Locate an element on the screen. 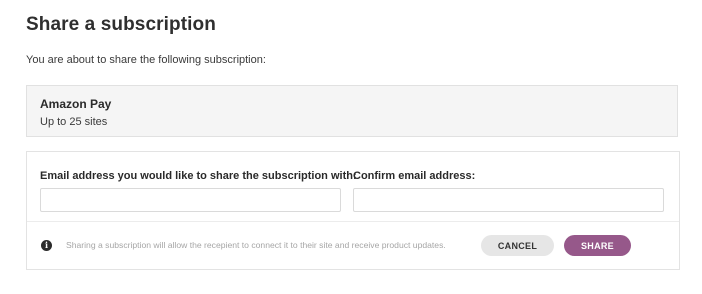 Image resolution: width=702 pixels, height=294 pixels. confirm-email-field-group: Confirm email address: is located at coordinates (508, 191).